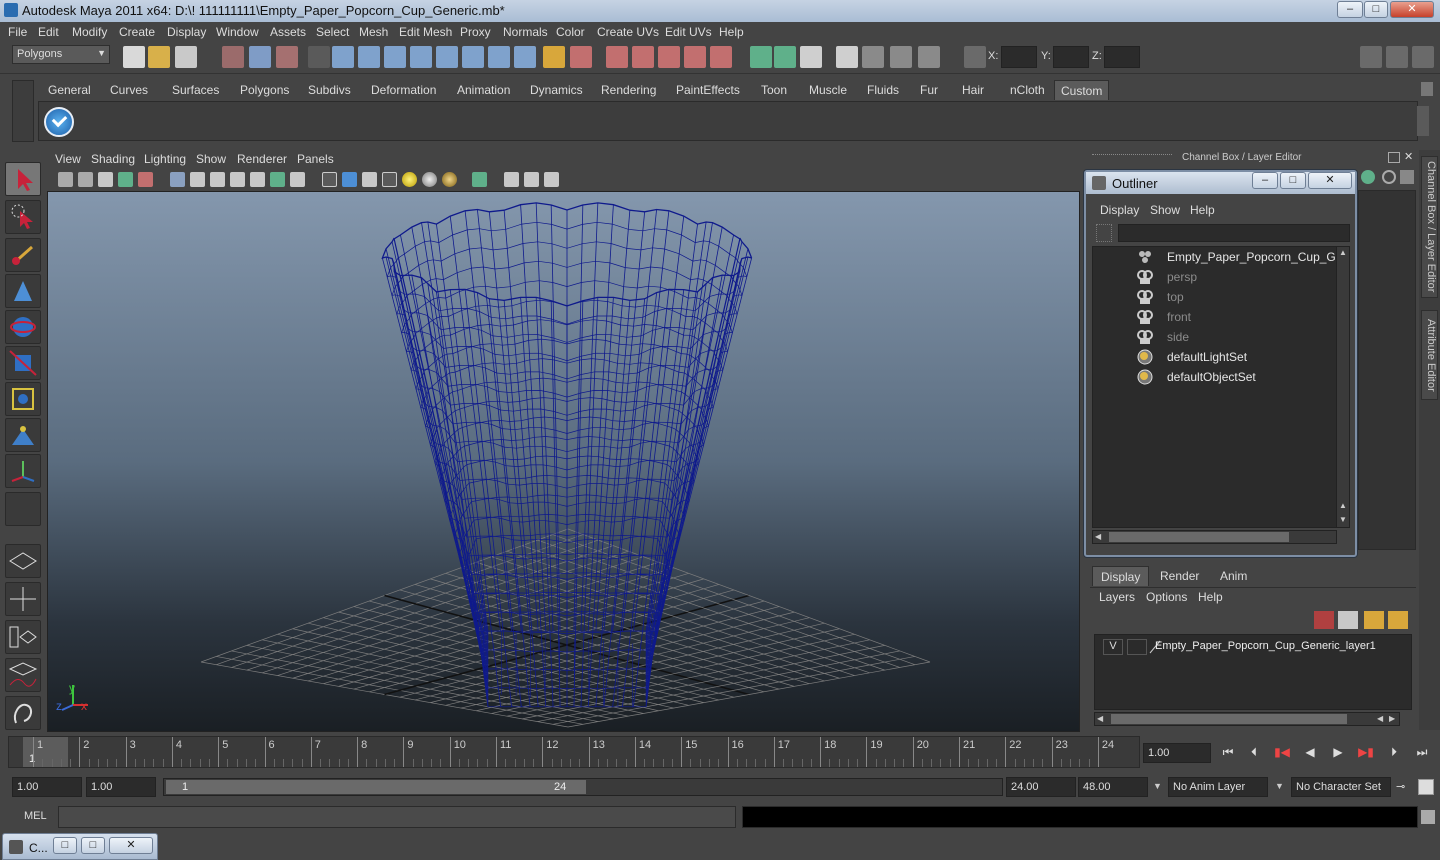 This screenshot has width=1440, height=860. I want to click on select-component-icon, so click(287, 57).